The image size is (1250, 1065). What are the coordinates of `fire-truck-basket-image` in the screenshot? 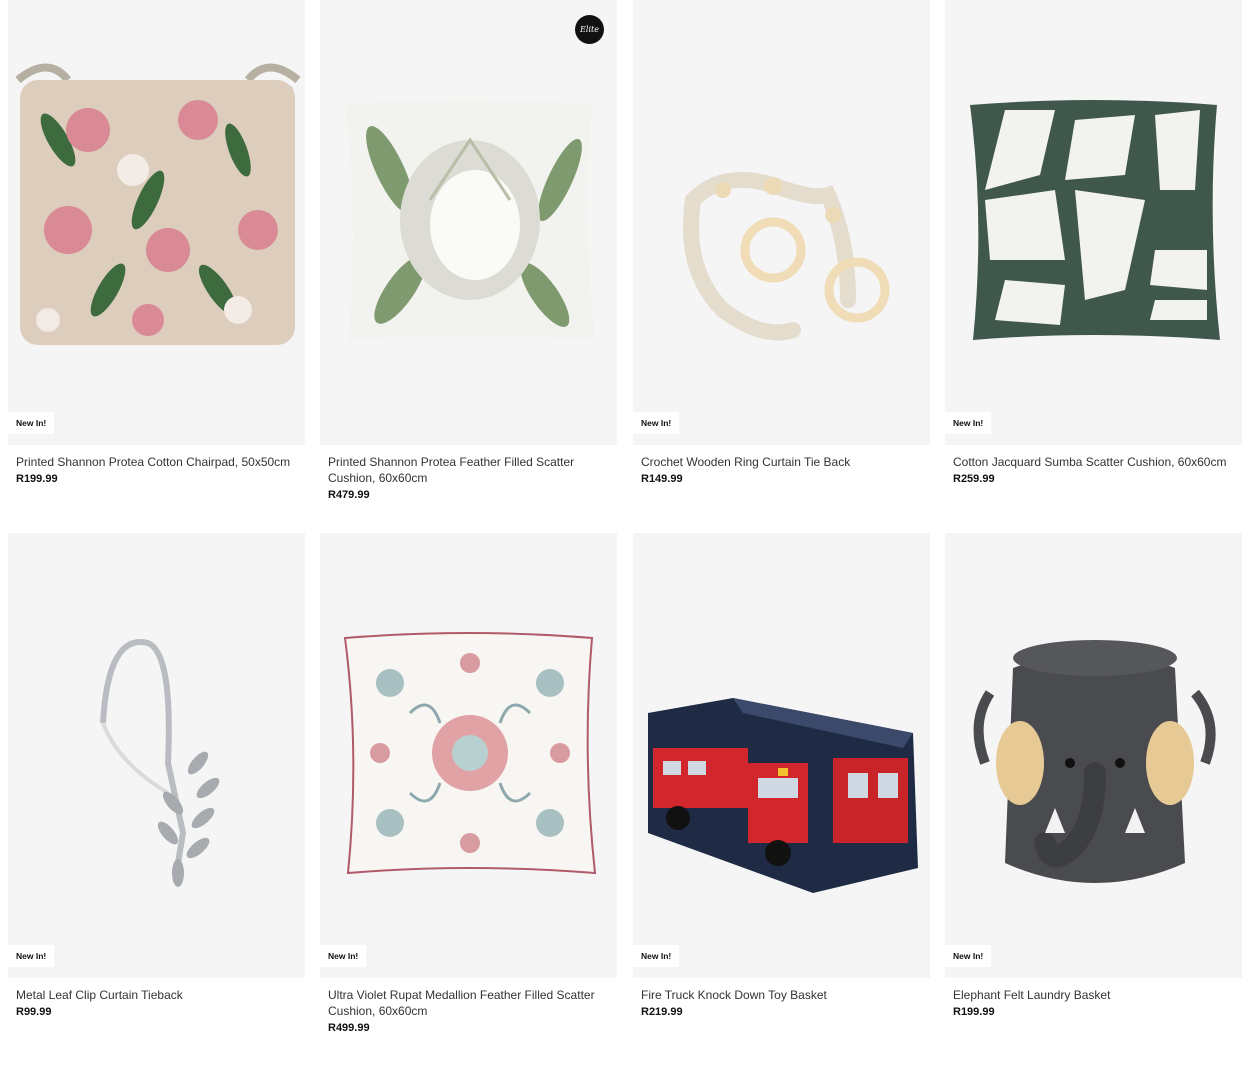 It's located at (783, 795).